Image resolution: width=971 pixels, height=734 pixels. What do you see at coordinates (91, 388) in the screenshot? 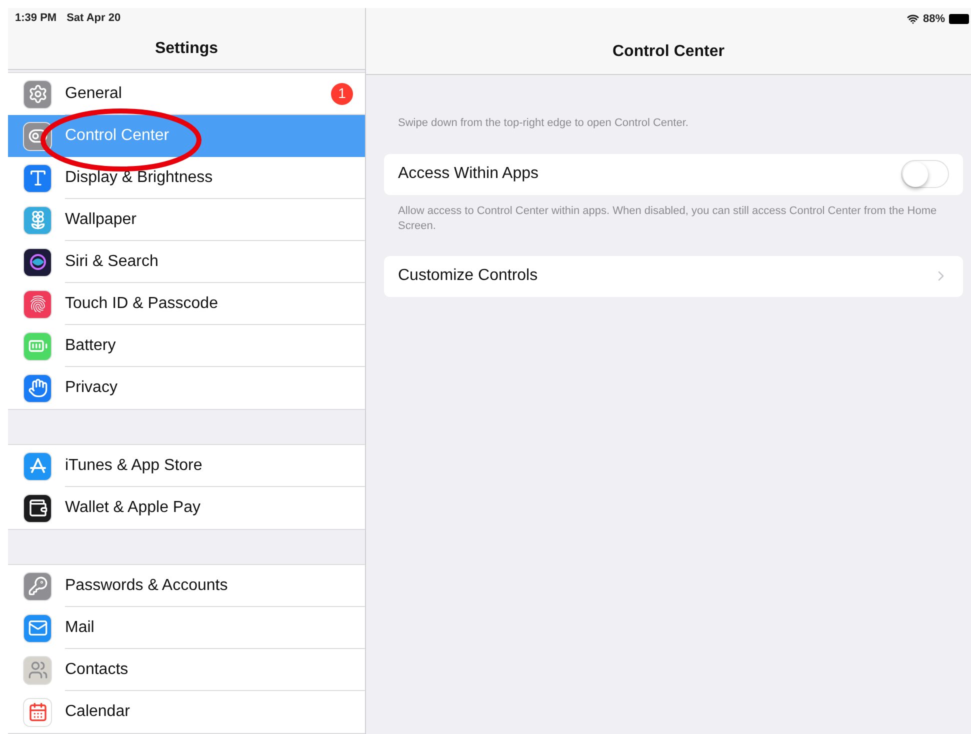
I see `row-label: Privacy` at bounding box center [91, 388].